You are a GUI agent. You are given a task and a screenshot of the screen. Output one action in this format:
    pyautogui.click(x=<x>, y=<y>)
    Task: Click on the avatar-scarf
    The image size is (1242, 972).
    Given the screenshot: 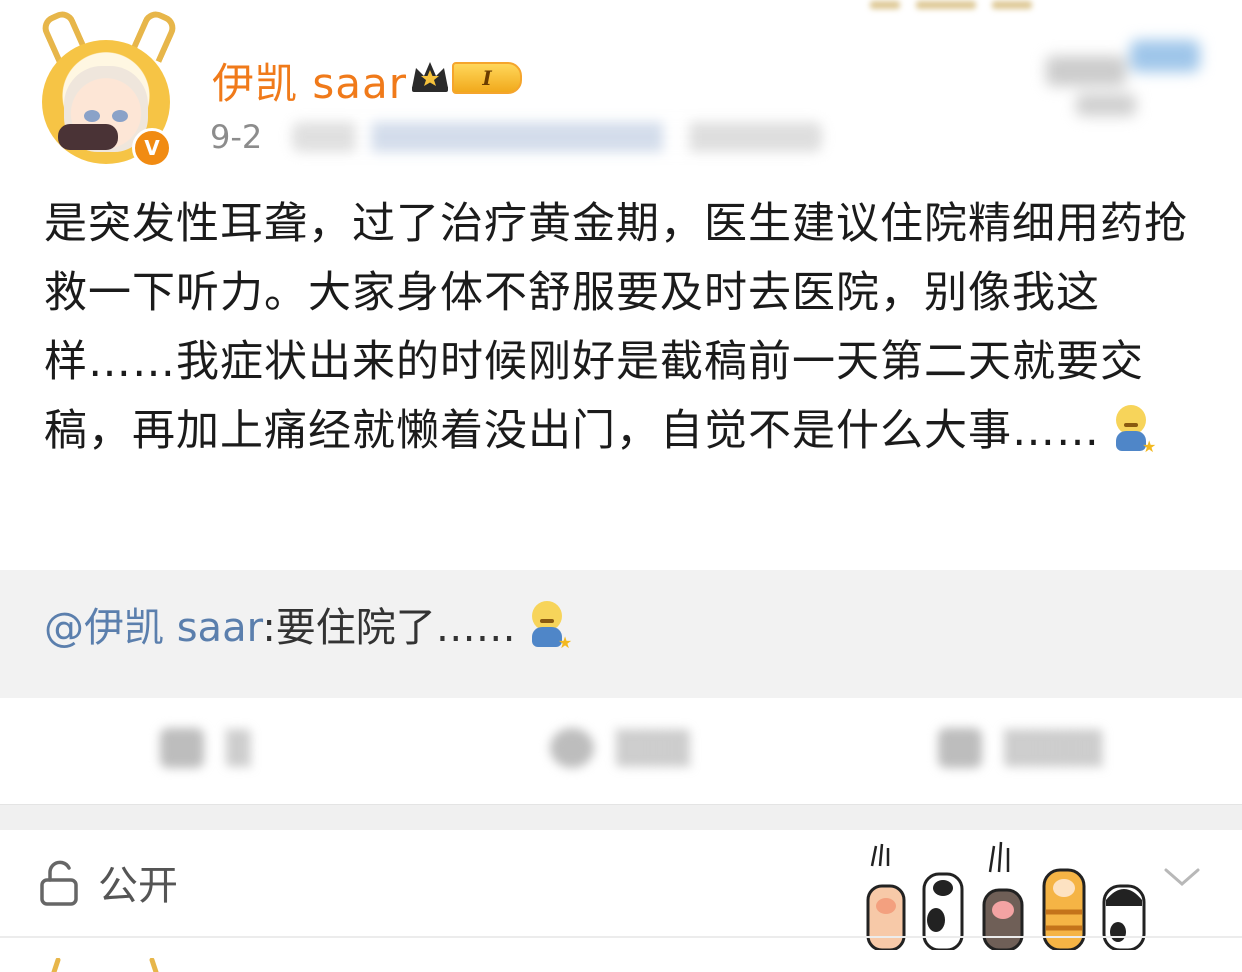 What is the action you would take?
    pyautogui.click(x=88, y=137)
    